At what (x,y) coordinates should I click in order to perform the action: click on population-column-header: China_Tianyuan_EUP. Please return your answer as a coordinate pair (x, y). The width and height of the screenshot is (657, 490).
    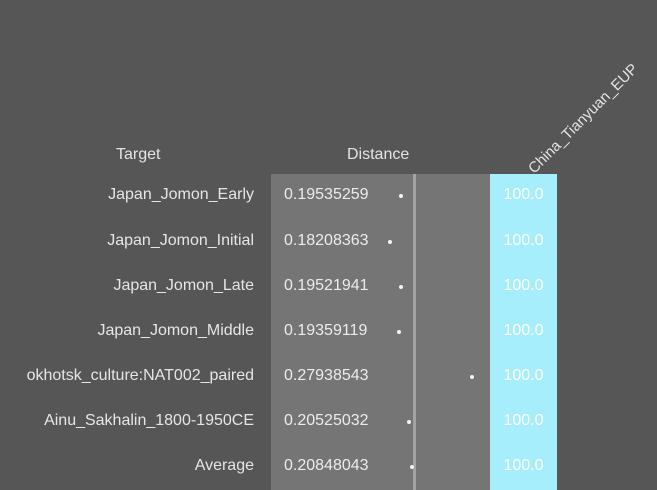
    Looking at the image, I should click on (583, 119).